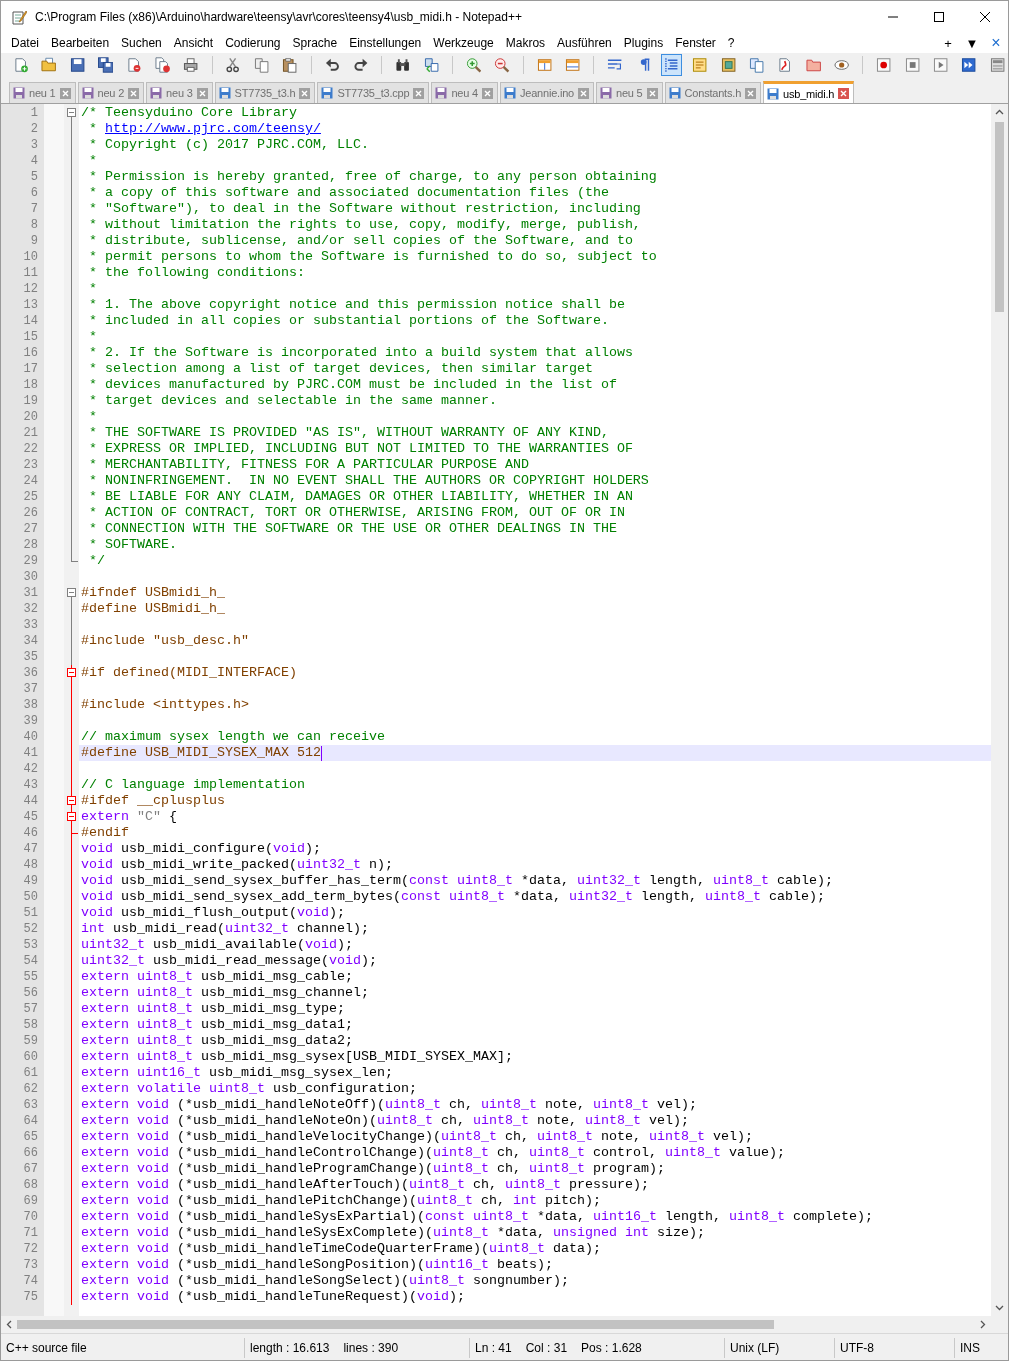  What do you see at coordinates (389, 1105) in the screenshot?
I see `code-line: extern void (*usb_midi_handleNoteOff)(uint8_t ch, uint8_t note, uint8_t vel);` at bounding box center [389, 1105].